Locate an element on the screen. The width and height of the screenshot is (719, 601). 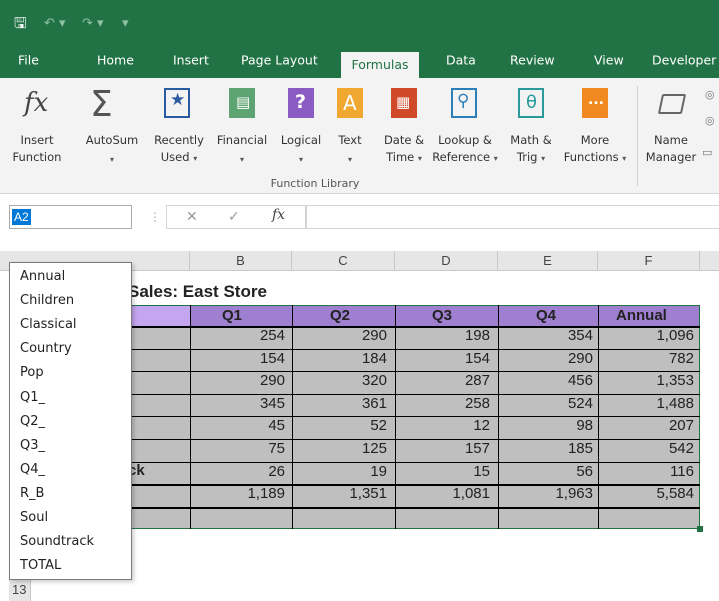
tab-view: View is located at coordinates (609, 60).